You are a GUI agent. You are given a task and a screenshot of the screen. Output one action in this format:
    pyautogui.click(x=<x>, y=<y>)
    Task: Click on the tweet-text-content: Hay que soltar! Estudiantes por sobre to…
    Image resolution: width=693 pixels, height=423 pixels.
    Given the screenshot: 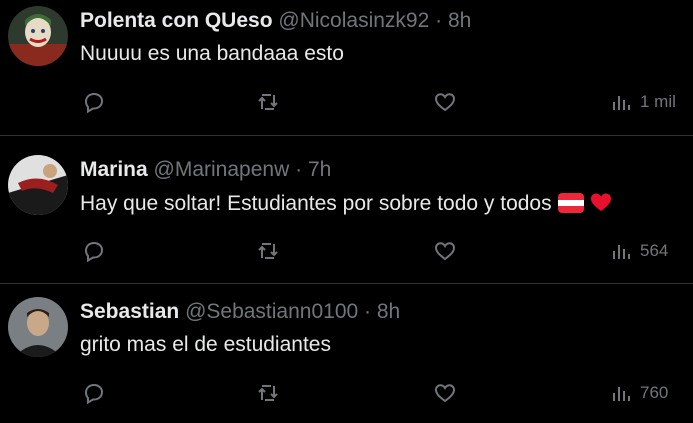 What is the action you would take?
    pyautogui.click(x=316, y=203)
    